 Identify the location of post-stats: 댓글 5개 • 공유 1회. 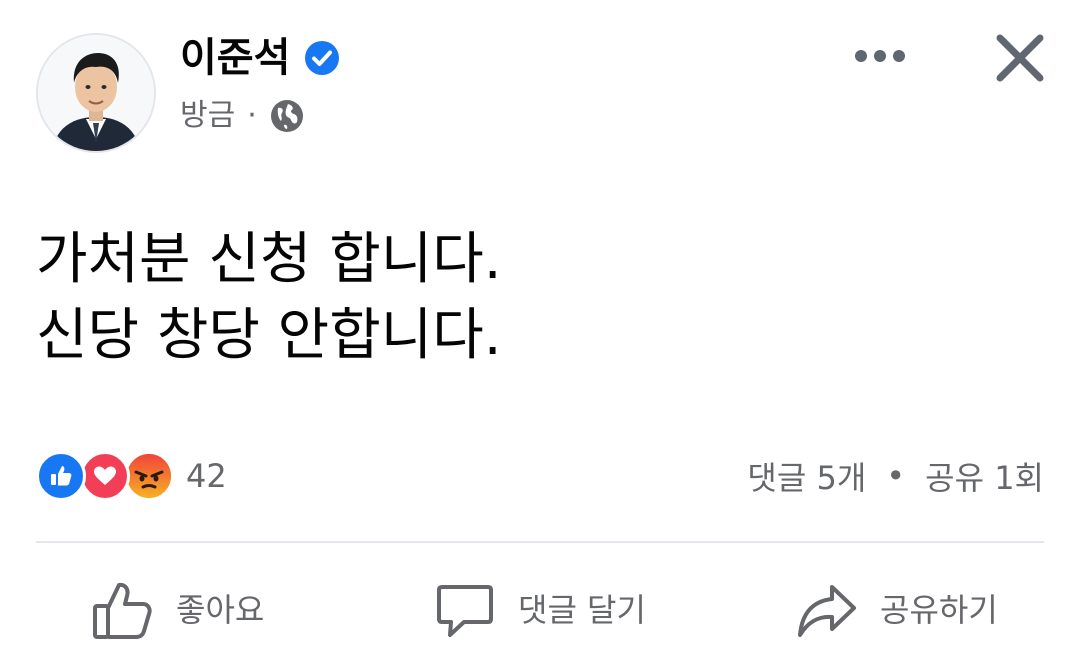
(895, 476).